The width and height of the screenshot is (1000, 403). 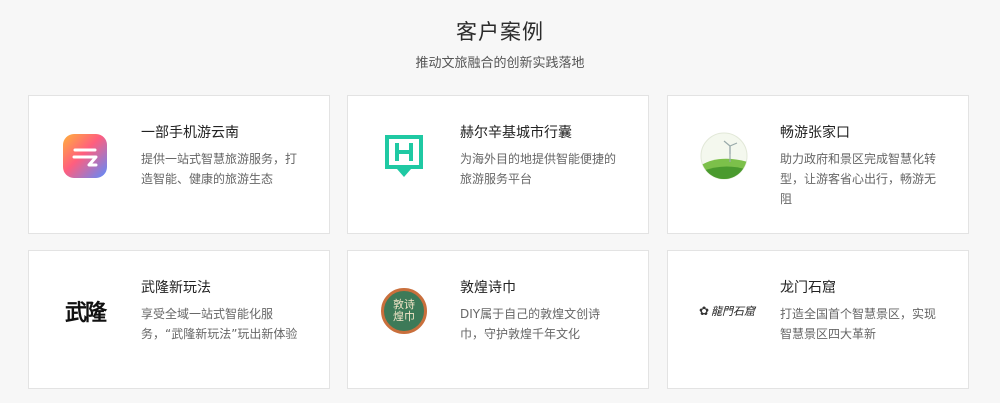 I want to click on case-card-longmen: ✿ 龍門石窟 龙门石窟 打造全国首个智慧景区，实现智慧景区四大革新, so click(x=818, y=319).